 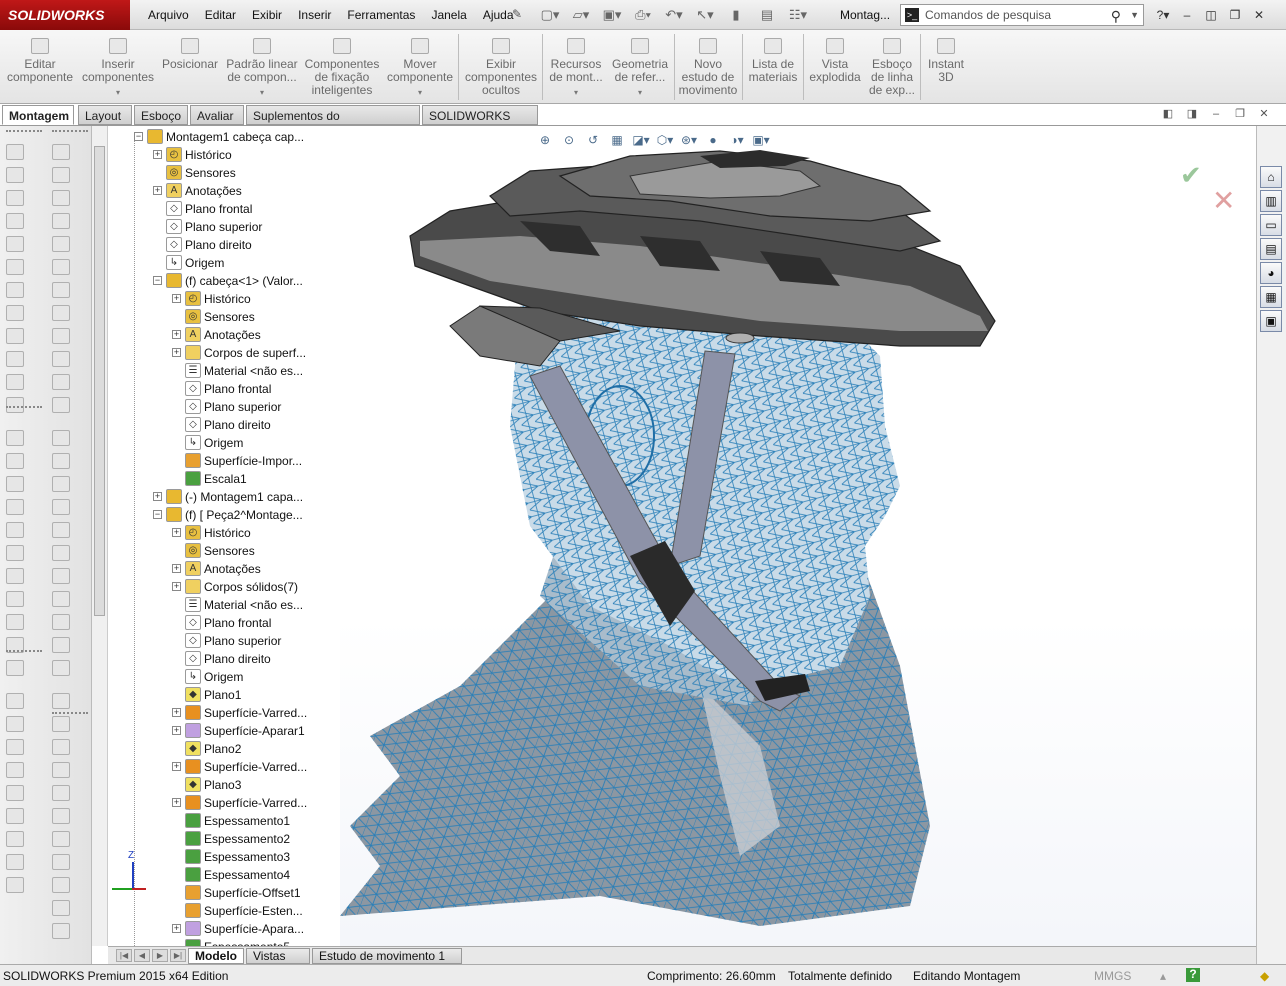 What do you see at coordinates (581, 15) in the screenshot?
I see `open-icon: ▱▾` at bounding box center [581, 15].